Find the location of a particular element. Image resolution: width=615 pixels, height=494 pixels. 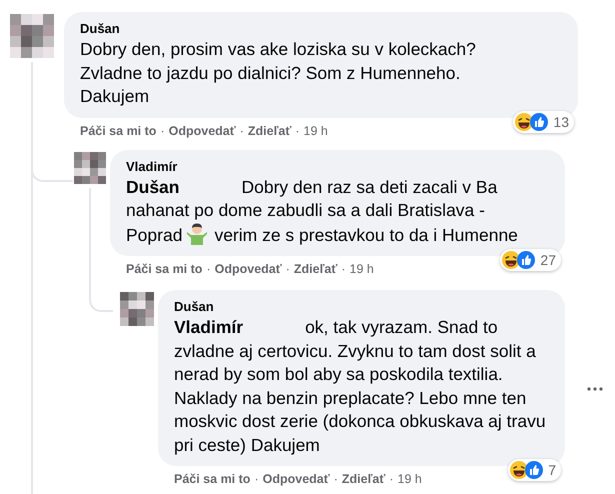

shrugging-person-icon is located at coordinates (197, 233).